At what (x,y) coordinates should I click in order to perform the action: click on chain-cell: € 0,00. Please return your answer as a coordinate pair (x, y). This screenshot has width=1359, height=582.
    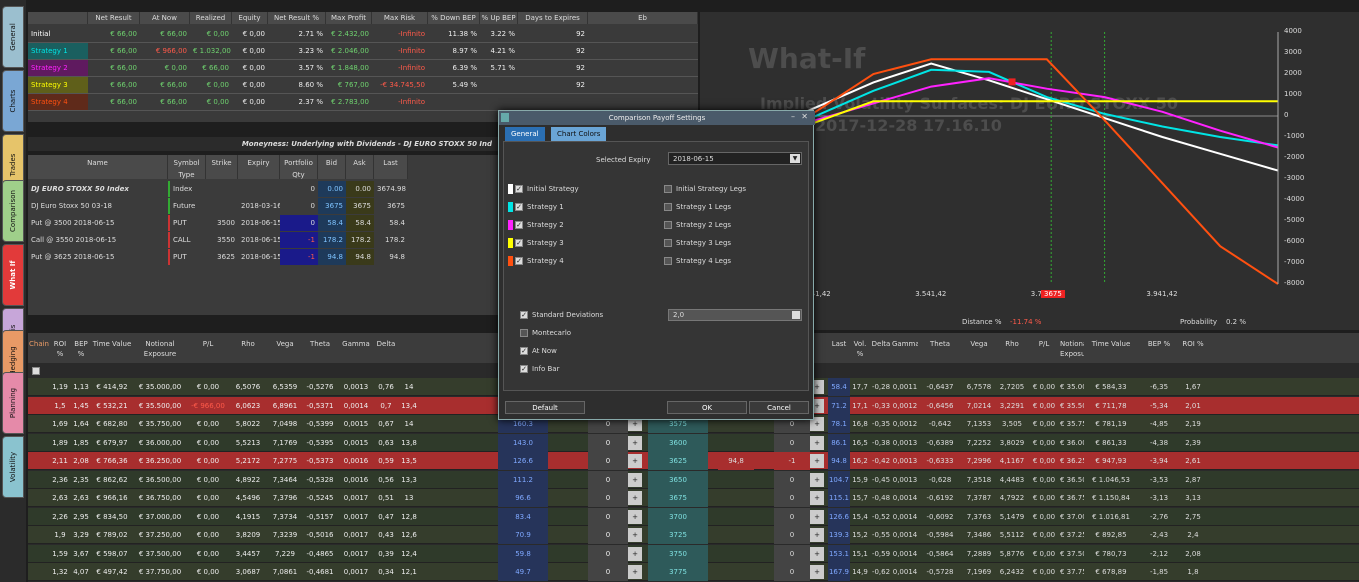
    Looking at the image, I should click on (208, 553).